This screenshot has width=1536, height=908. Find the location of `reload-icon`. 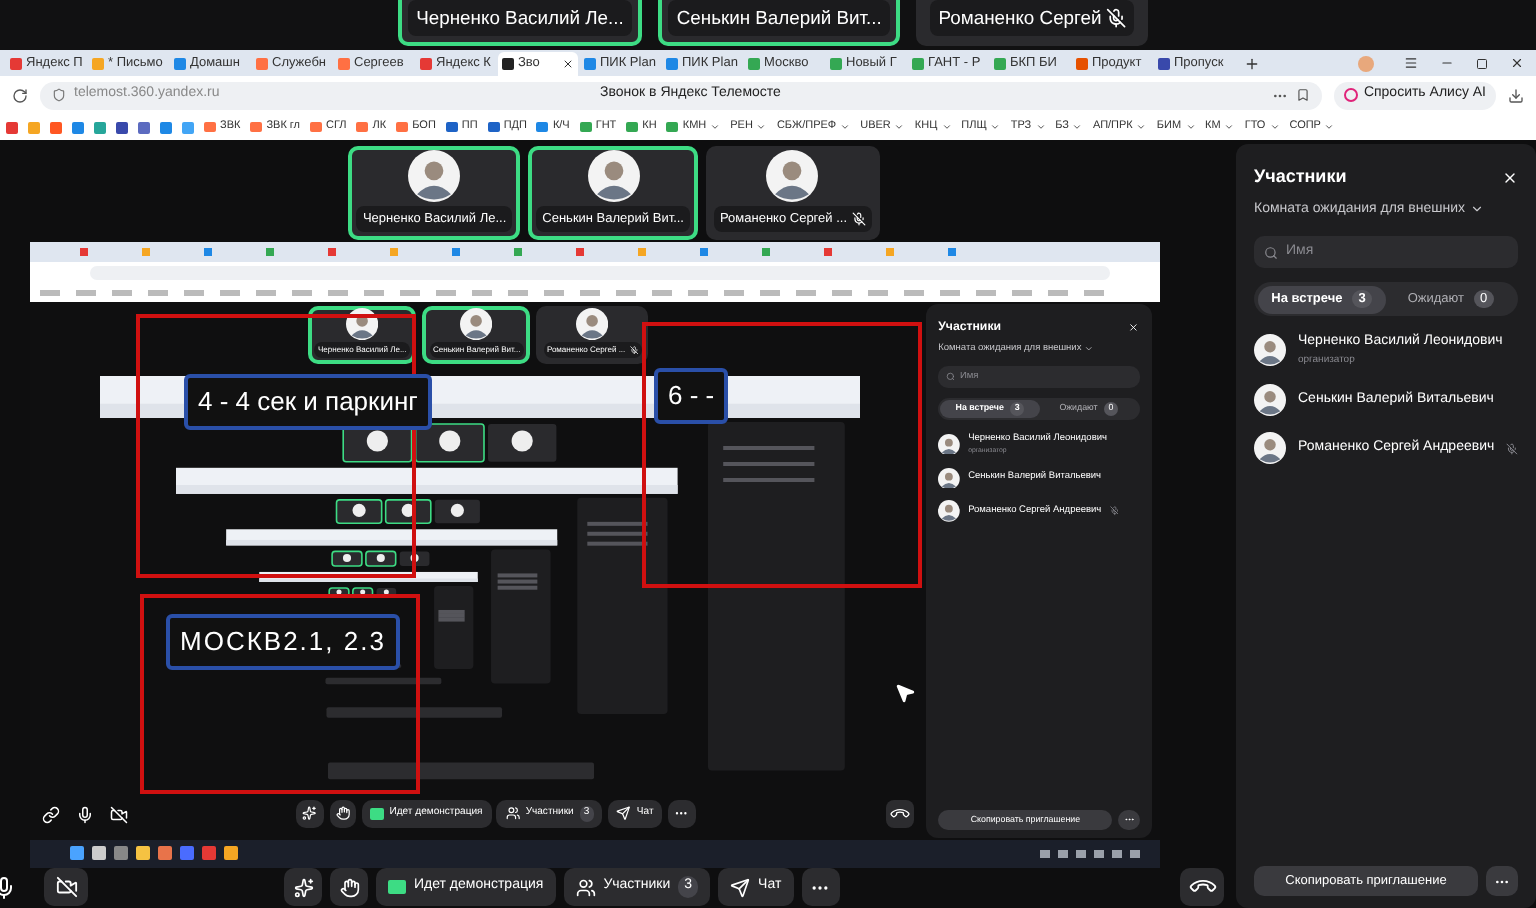

reload-icon is located at coordinates (20, 95).